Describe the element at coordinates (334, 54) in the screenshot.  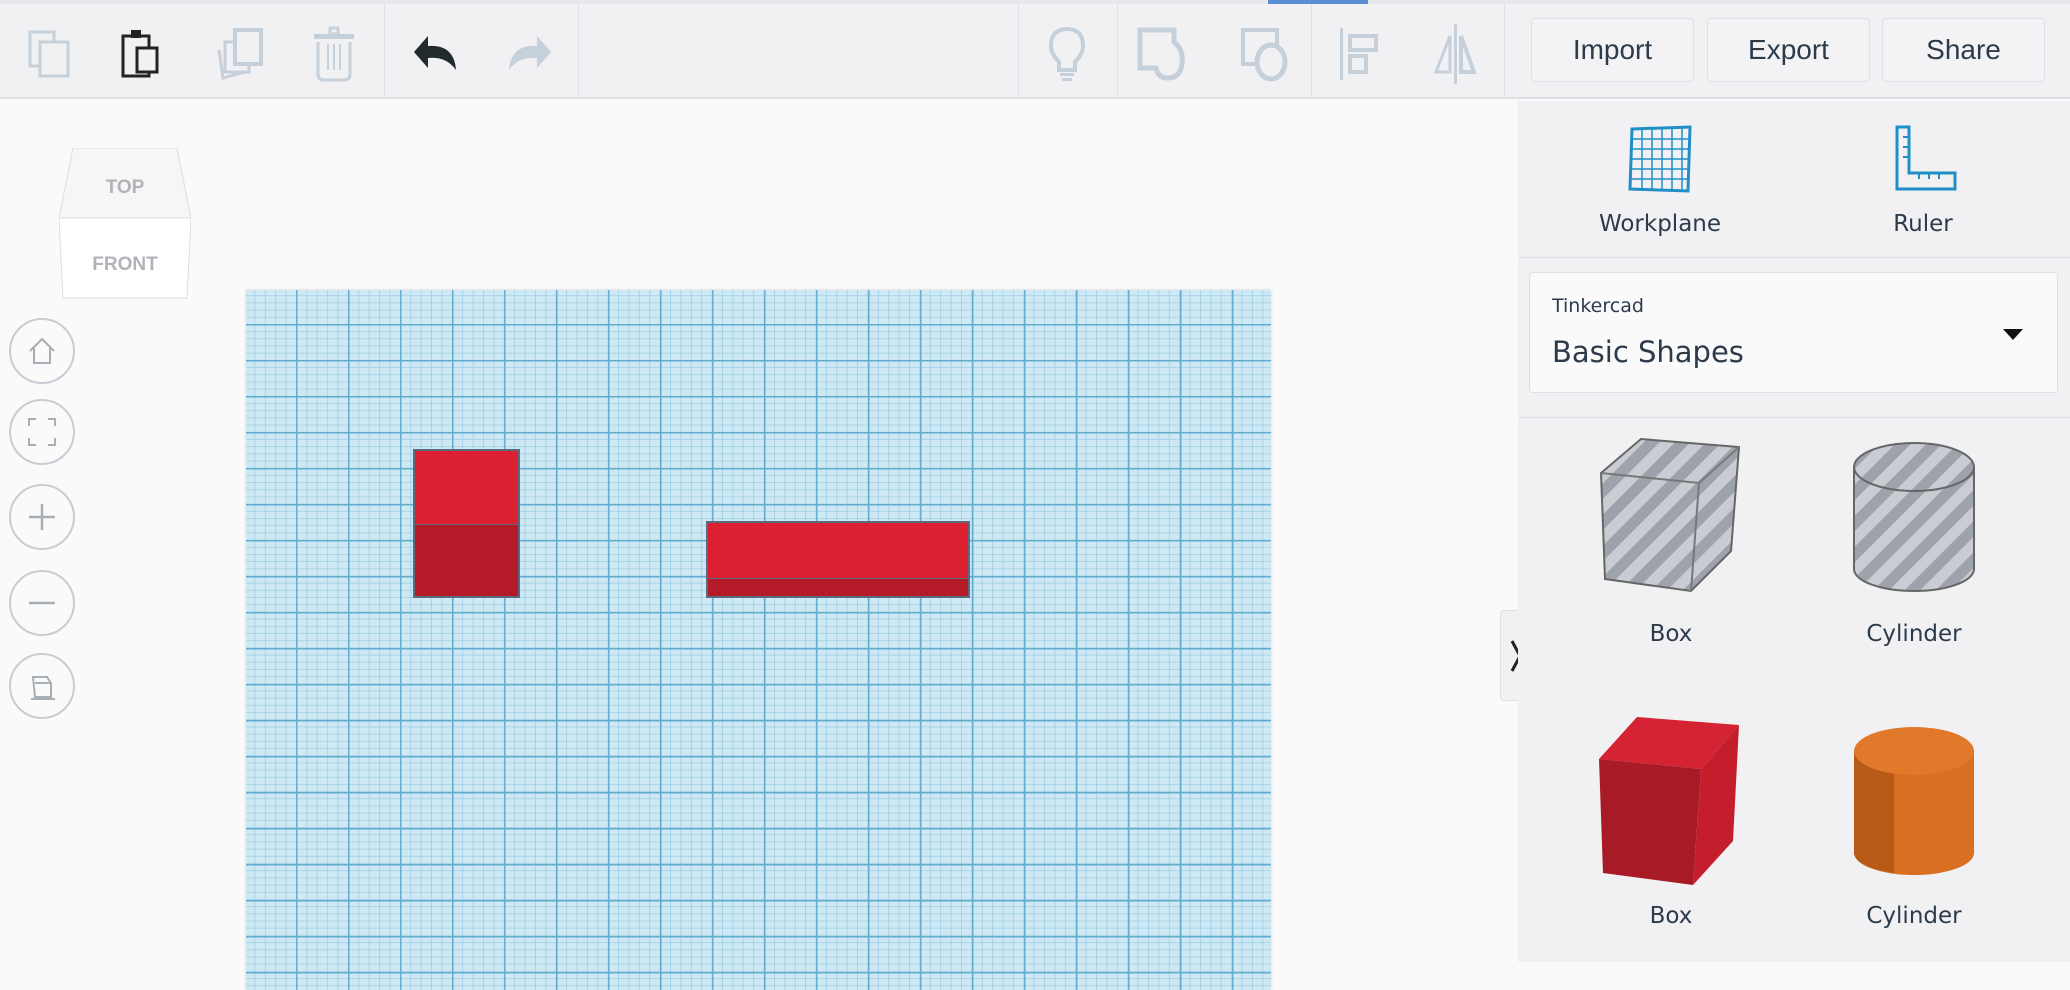
I see `delete-icon` at that location.